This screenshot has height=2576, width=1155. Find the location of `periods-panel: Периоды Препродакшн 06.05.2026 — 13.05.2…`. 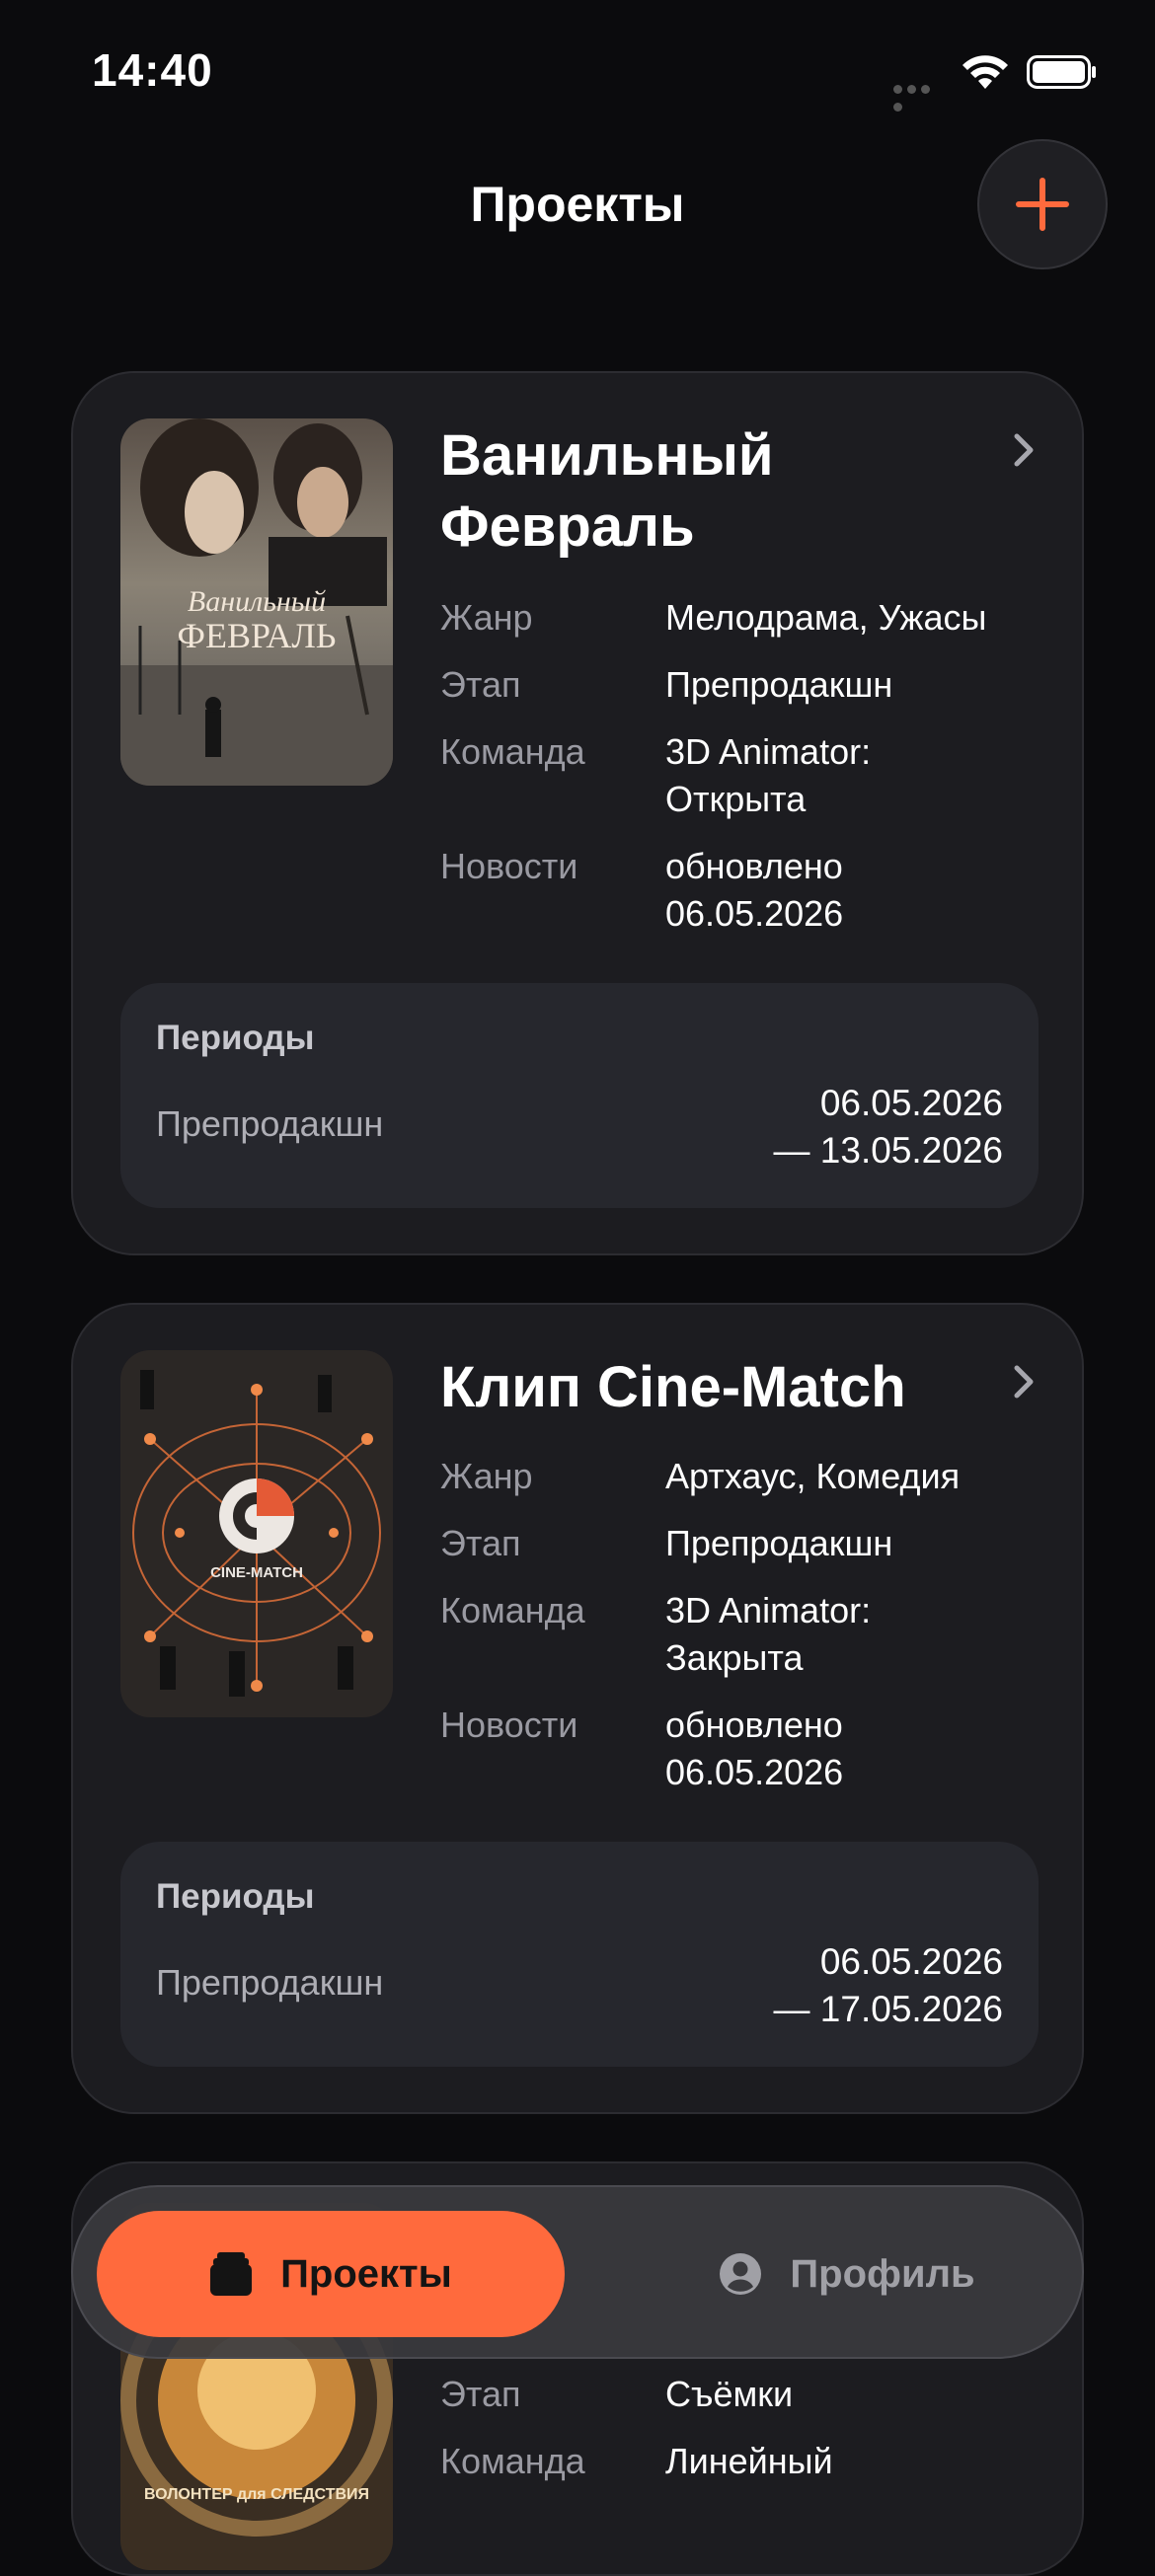

periods-panel: Периоды Препродакшн 06.05.2026 — 13.05.2… is located at coordinates (579, 1095).